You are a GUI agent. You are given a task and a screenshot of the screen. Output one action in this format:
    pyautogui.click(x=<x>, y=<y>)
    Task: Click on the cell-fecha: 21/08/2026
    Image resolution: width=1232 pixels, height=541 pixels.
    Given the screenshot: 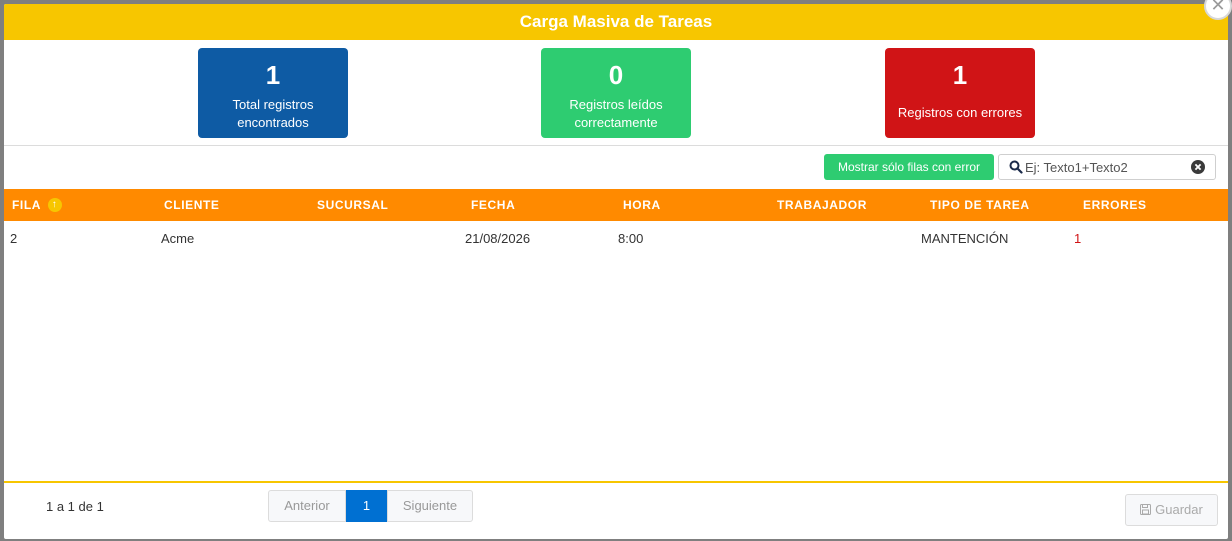 What is the action you would take?
    pyautogui.click(x=498, y=238)
    